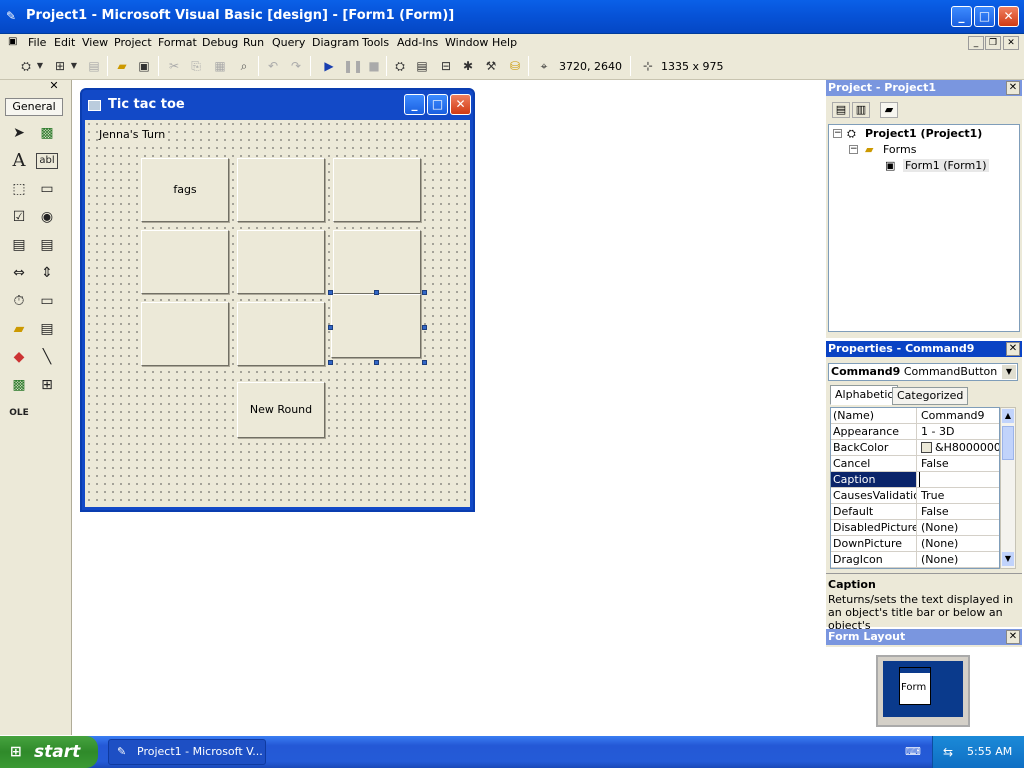 Image resolution: width=1024 pixels, height=768 pixels. Describe the element at coordinates (47, 189) in the screenshot. I see `commandbutton-icon: ▭` at that location.